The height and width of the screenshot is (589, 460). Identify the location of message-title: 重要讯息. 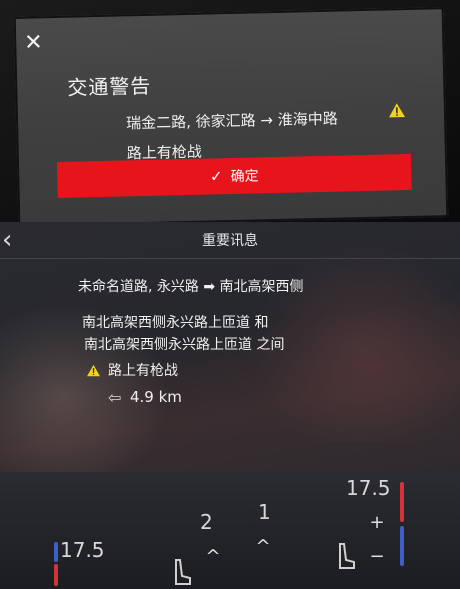
(230, 241).